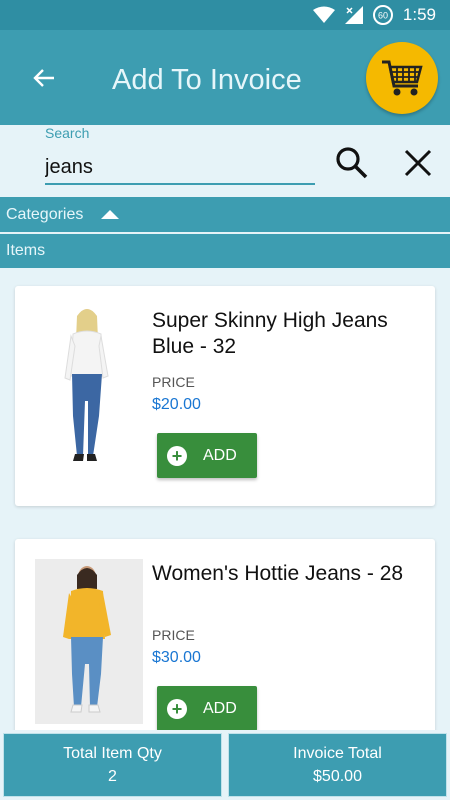 The image size is (450, 800). Describe the element at coordinates (45, 214) in the screenshot. I see `categories-label: Categories` at that location.